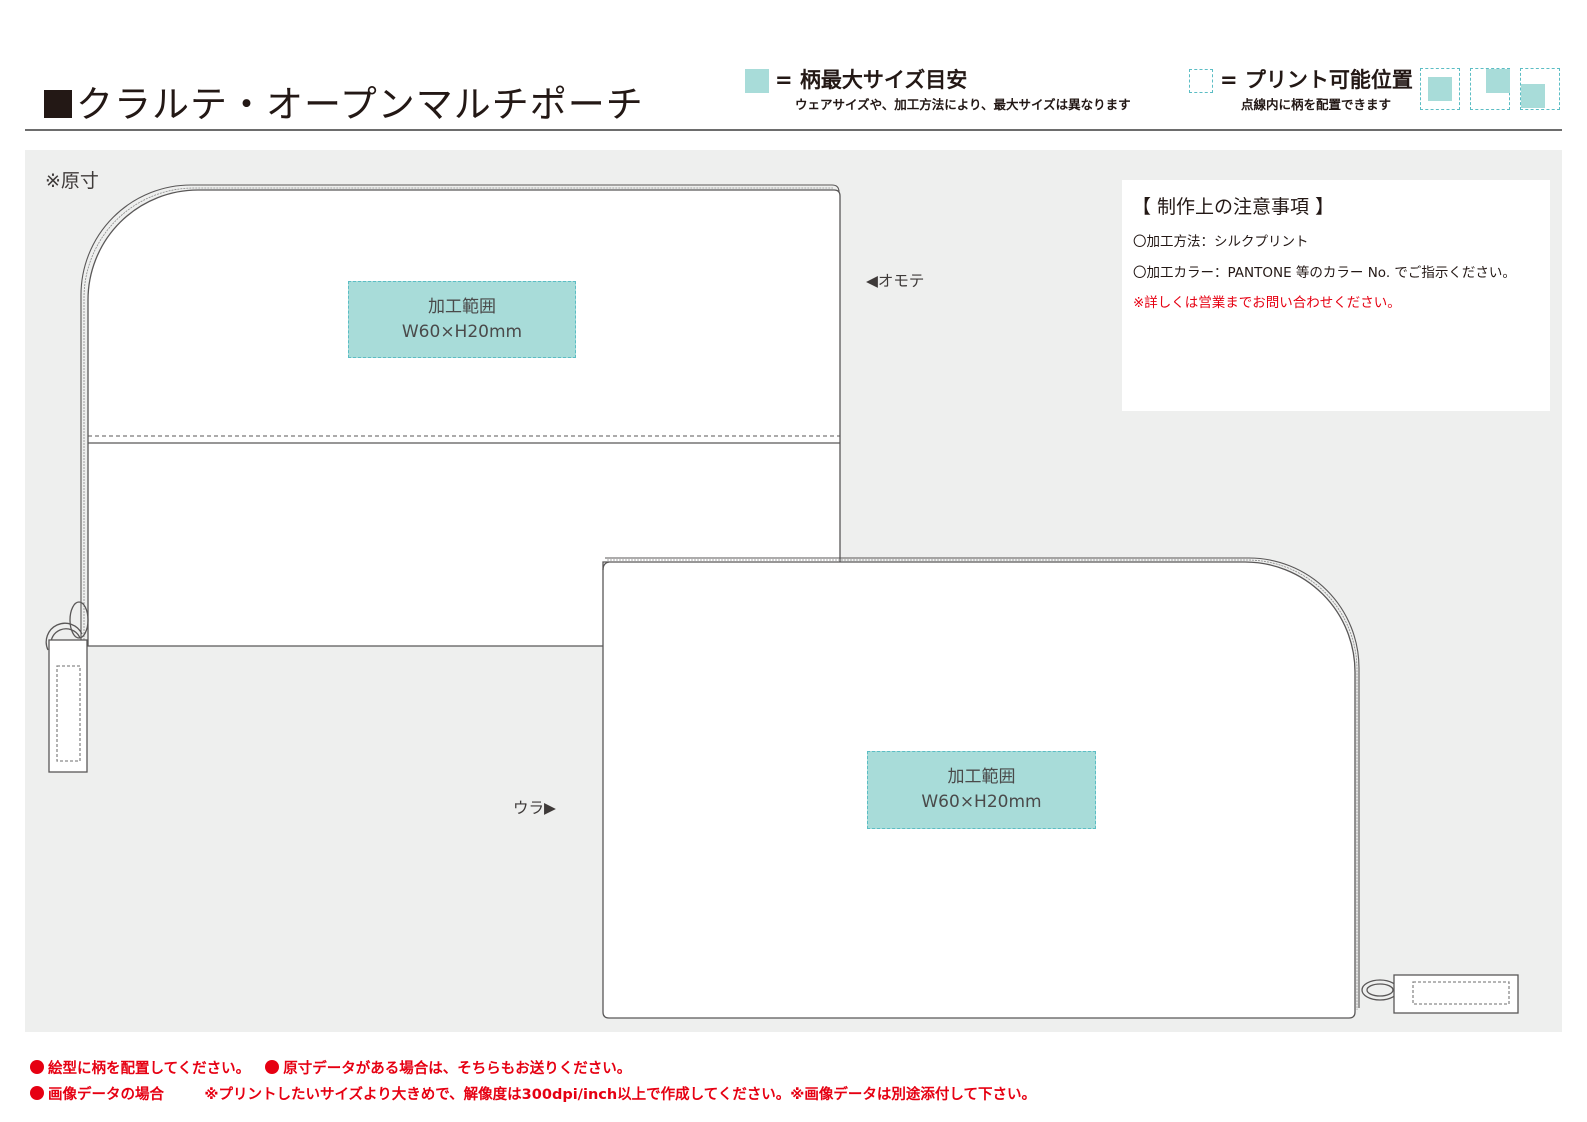 The width and height of the screenshot is (1587, 1122). I want to click on note-contact: ※詳しくは営業までお問い合わせください。, so click(1267, 303).